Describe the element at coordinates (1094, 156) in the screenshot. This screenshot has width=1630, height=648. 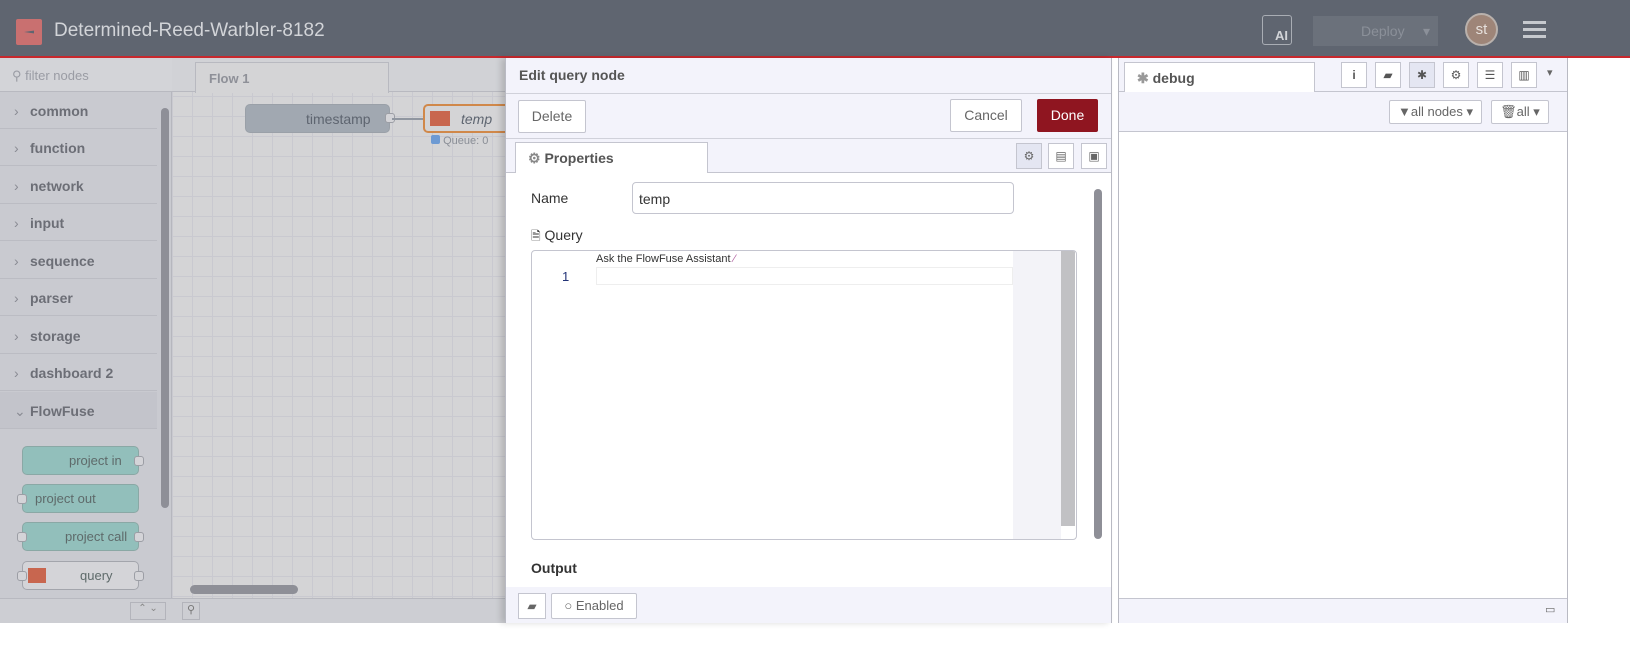
I see `appearance-icon: ▣` at that location.